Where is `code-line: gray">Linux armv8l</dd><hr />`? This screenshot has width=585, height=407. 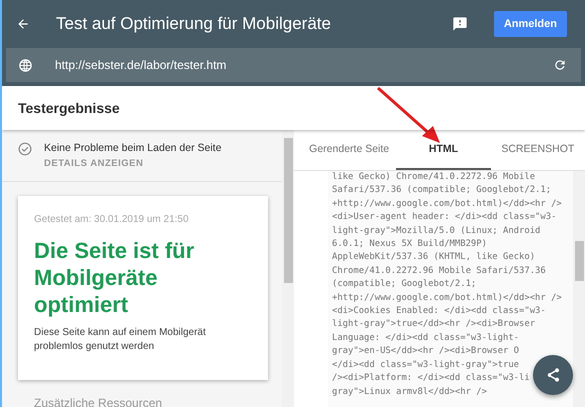
code-line: gray">Linux armv8l</dd><hr /> is located at coordinates (409, 392).